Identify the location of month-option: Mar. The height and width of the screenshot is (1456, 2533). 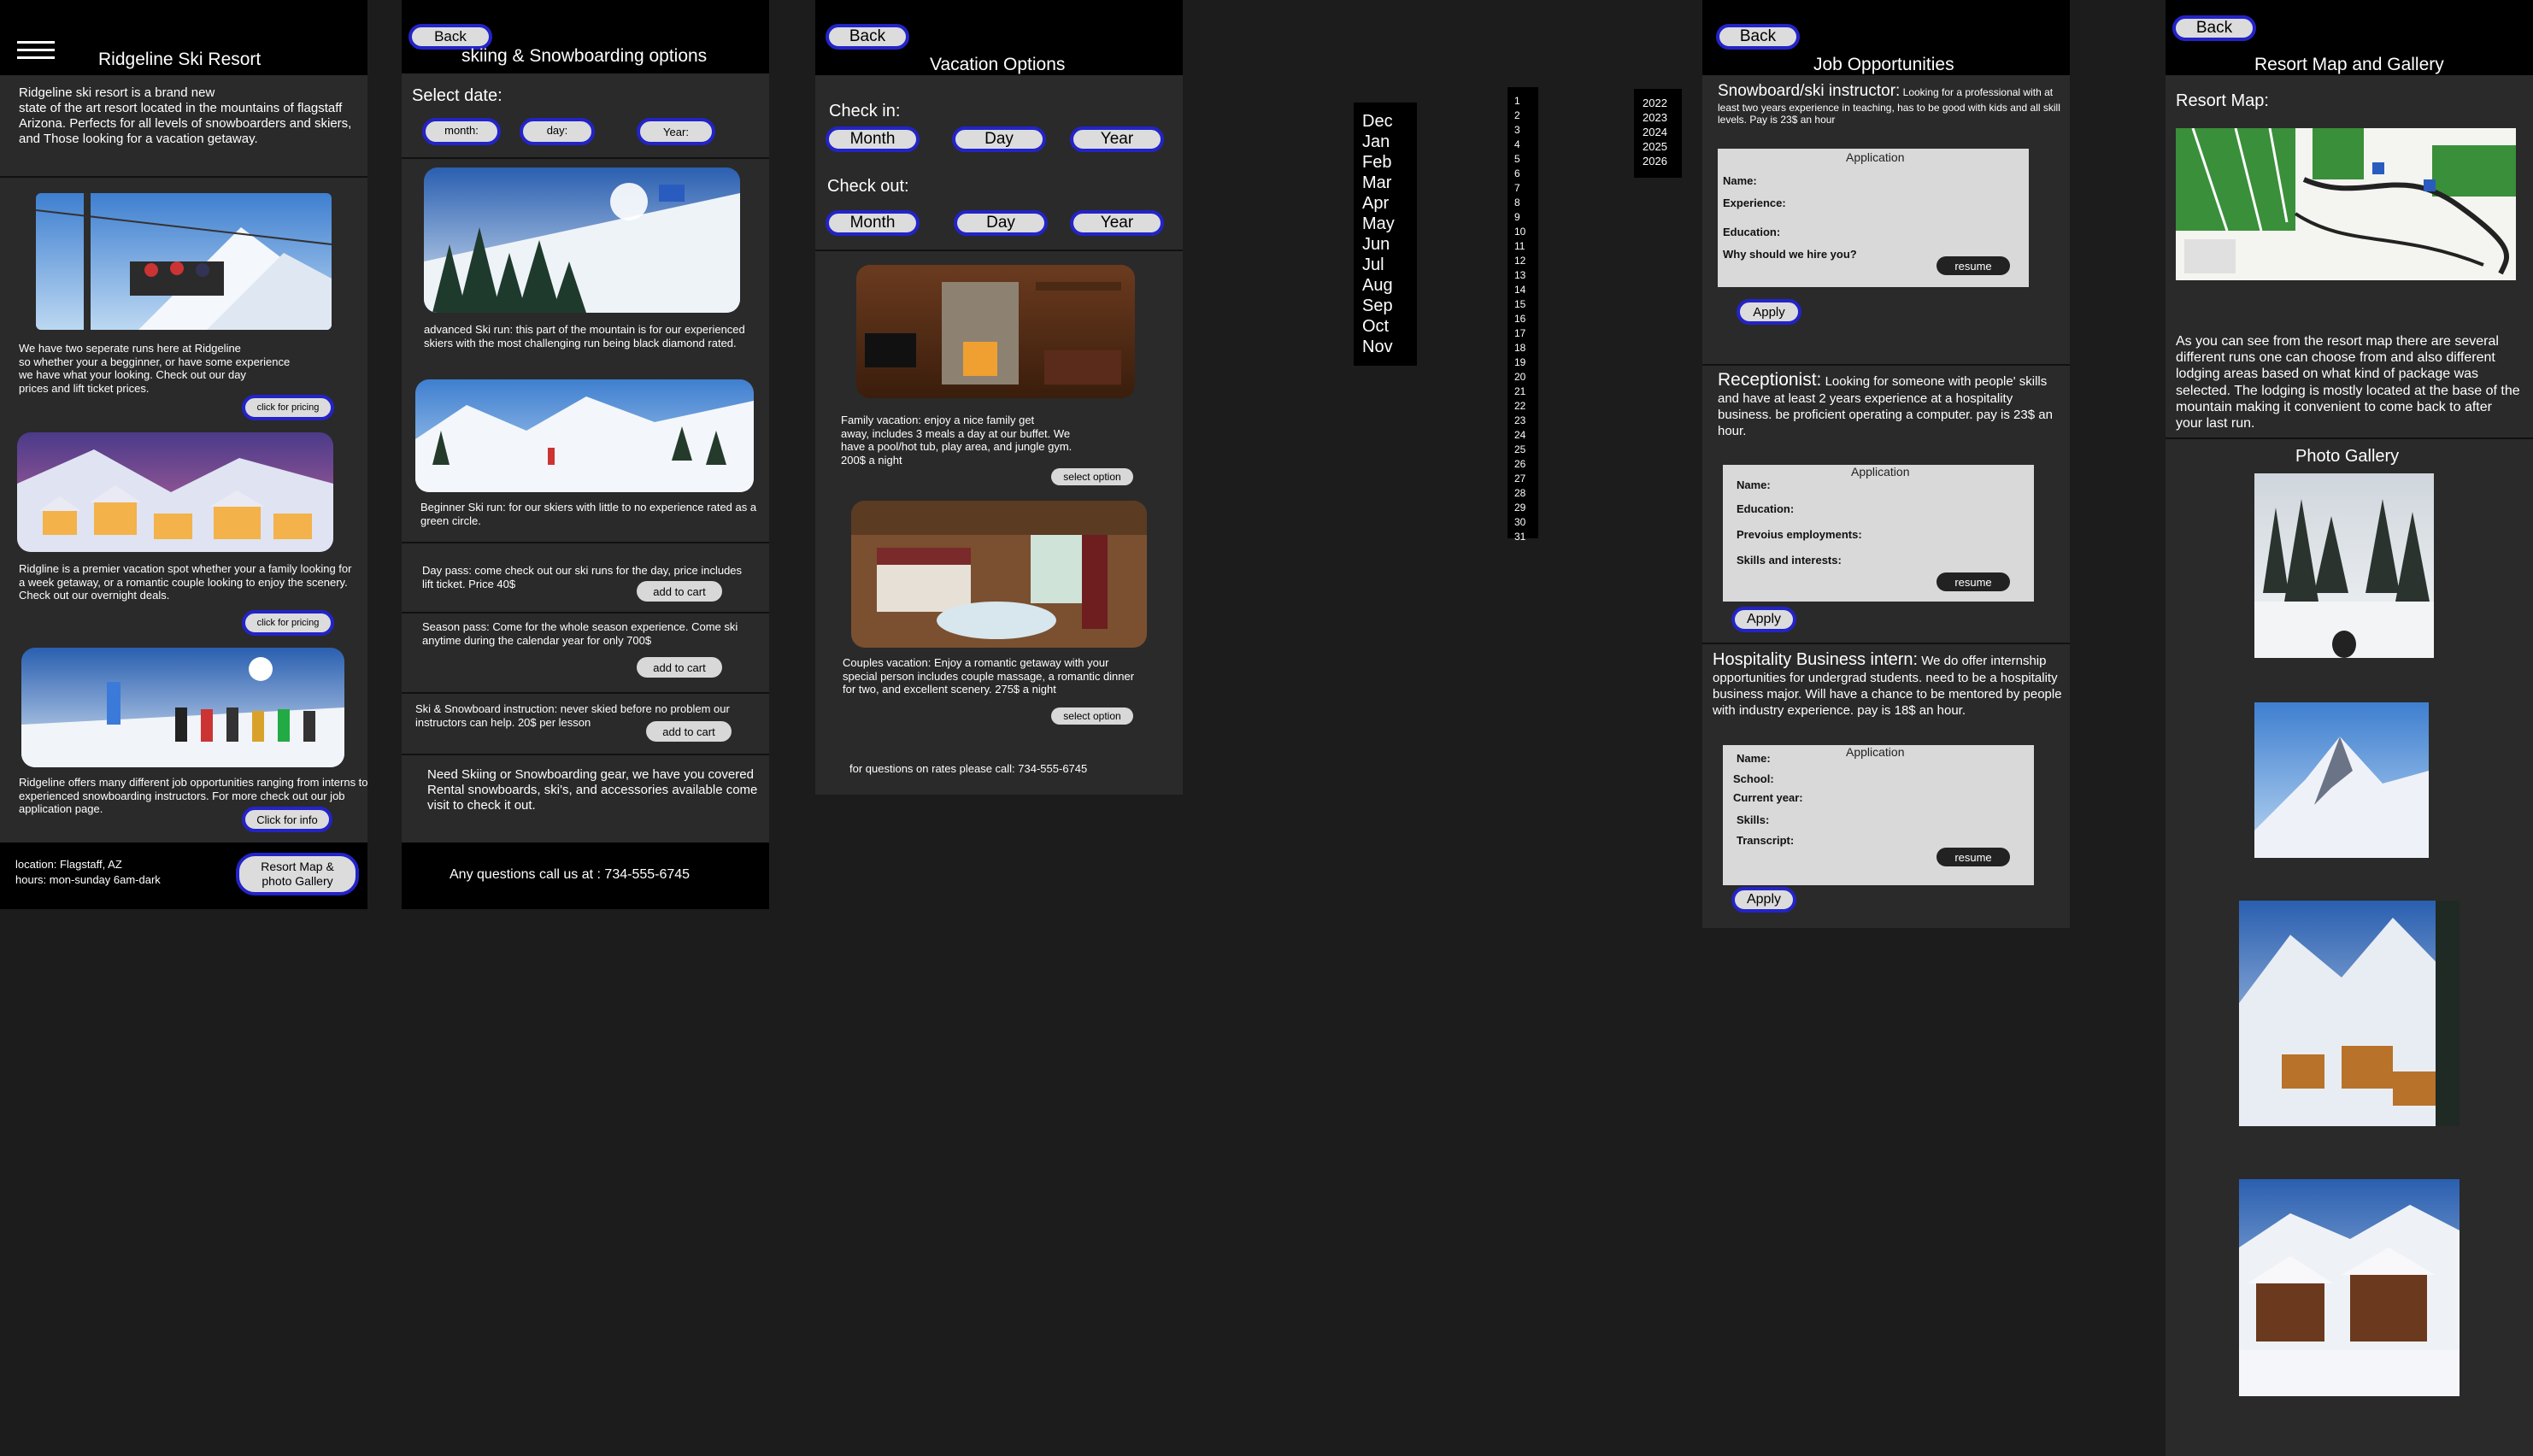
(1390, 183).